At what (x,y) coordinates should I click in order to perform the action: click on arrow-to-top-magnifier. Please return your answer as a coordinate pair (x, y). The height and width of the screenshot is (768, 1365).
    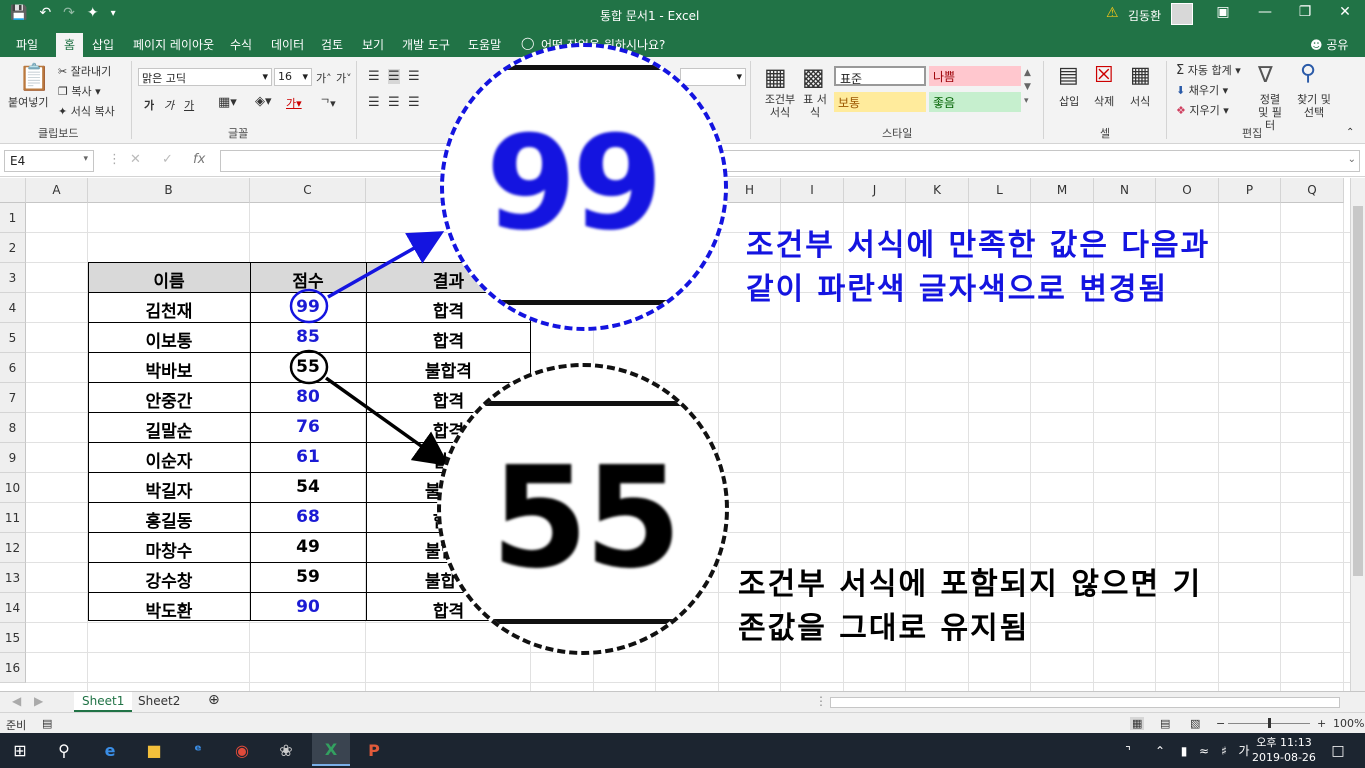
    Looking at the image, I should click on (386, 265).